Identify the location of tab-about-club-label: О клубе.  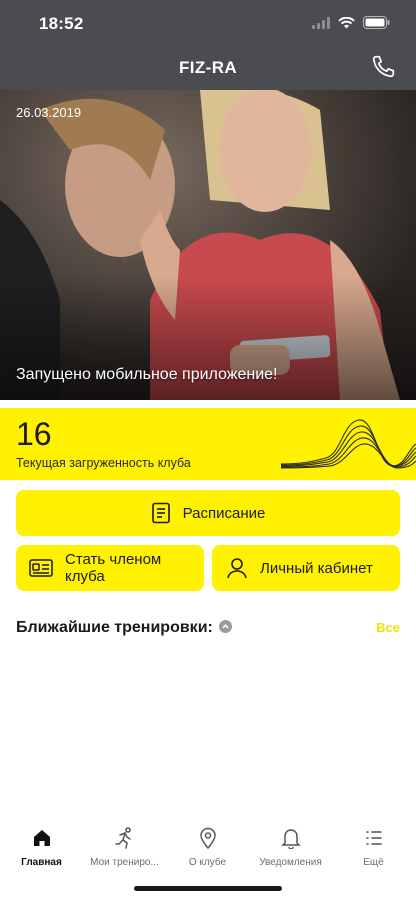
(207, 862).